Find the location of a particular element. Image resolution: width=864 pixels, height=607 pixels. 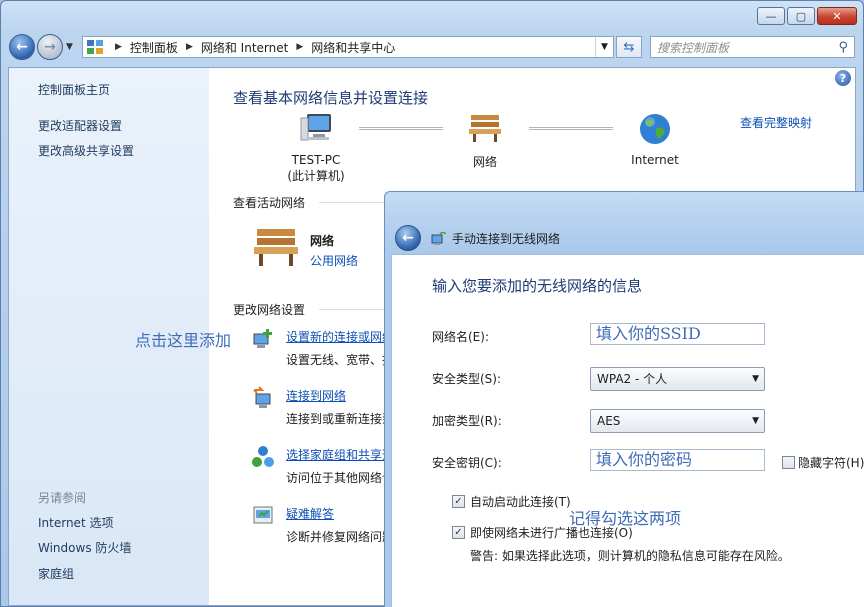

help-icon: ? is located at coordinates (843, 78).